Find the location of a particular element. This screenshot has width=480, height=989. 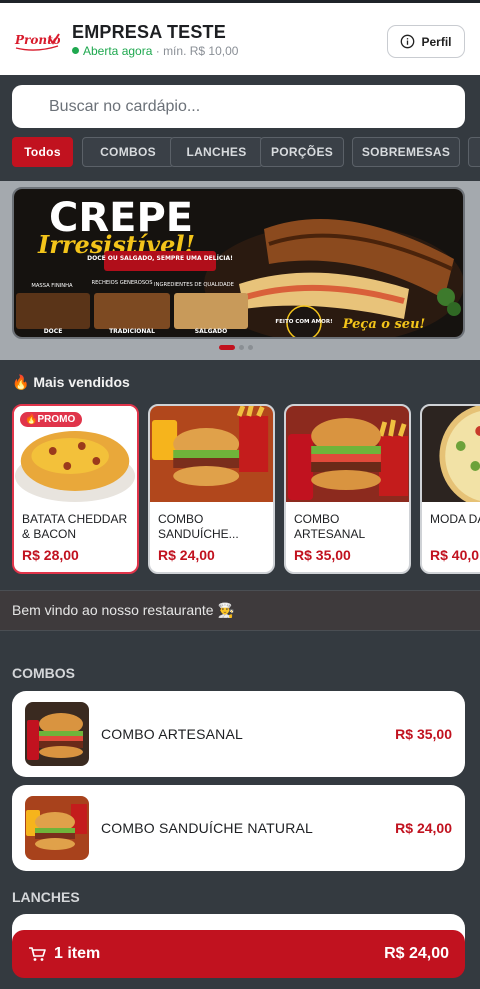

banner-variant: SALGADO is located at coordinates (211, 331).